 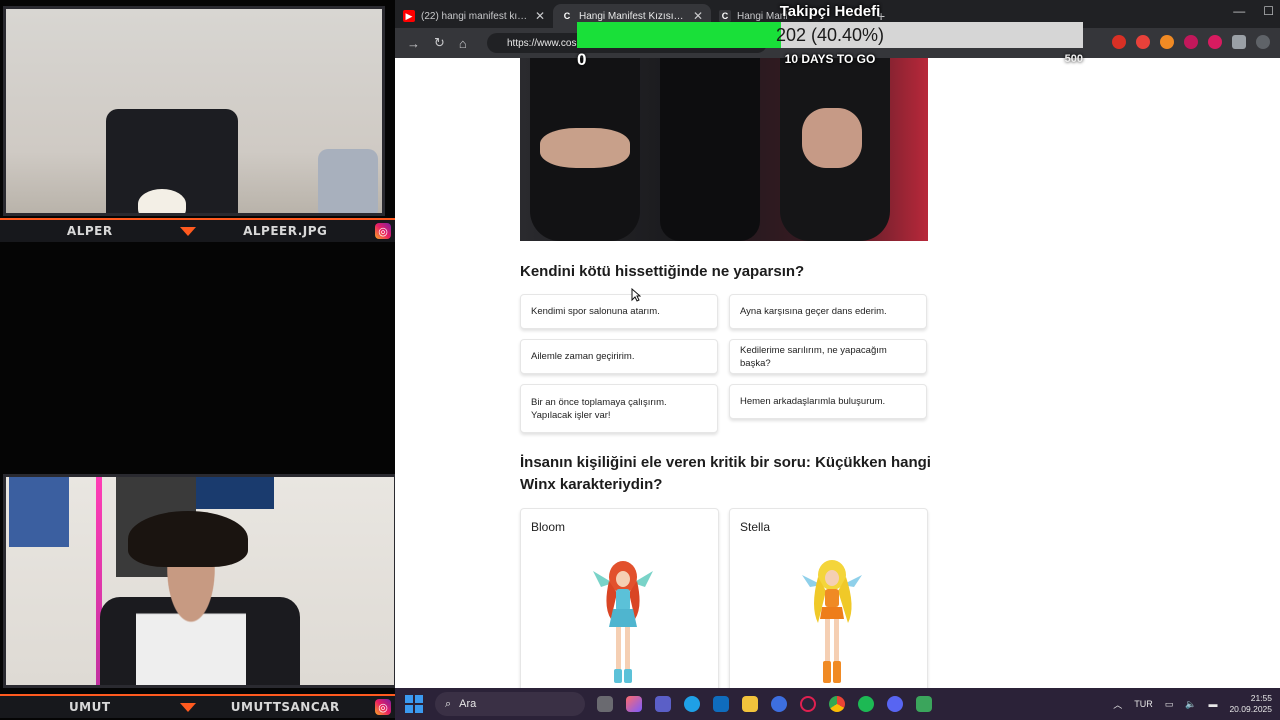 What do you see at coordinates (724, 149) in the screenshot?
I see `hero-image` at bounding box center [724, 149].